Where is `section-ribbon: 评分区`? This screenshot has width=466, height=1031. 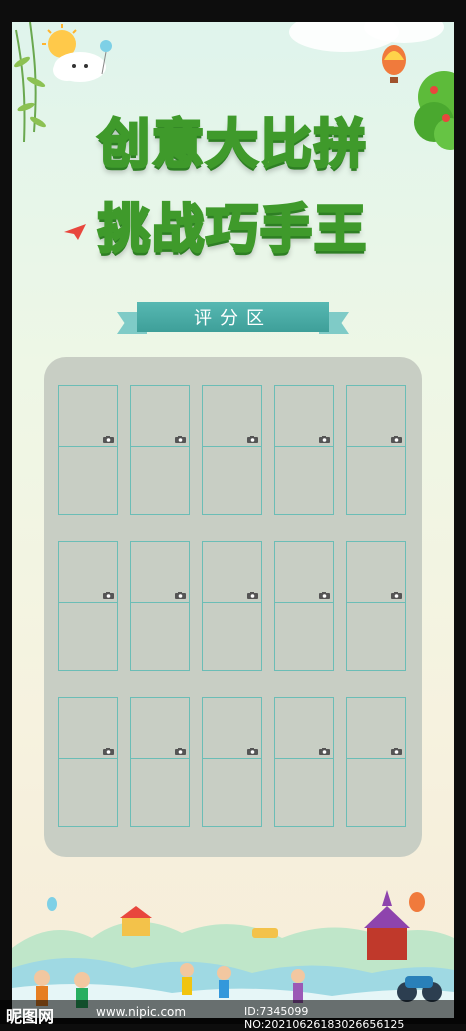 section-ribbon: 评分区 is located at coordinates (233, 320).